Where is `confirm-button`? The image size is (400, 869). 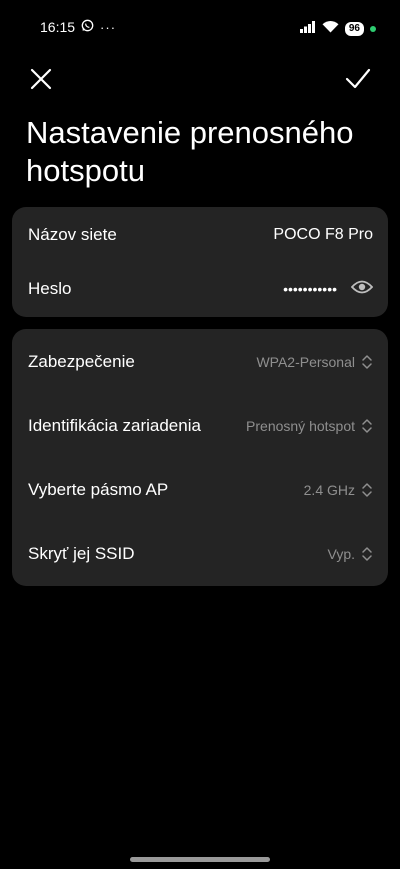 confirm-button is located at coordinates (358, 79).